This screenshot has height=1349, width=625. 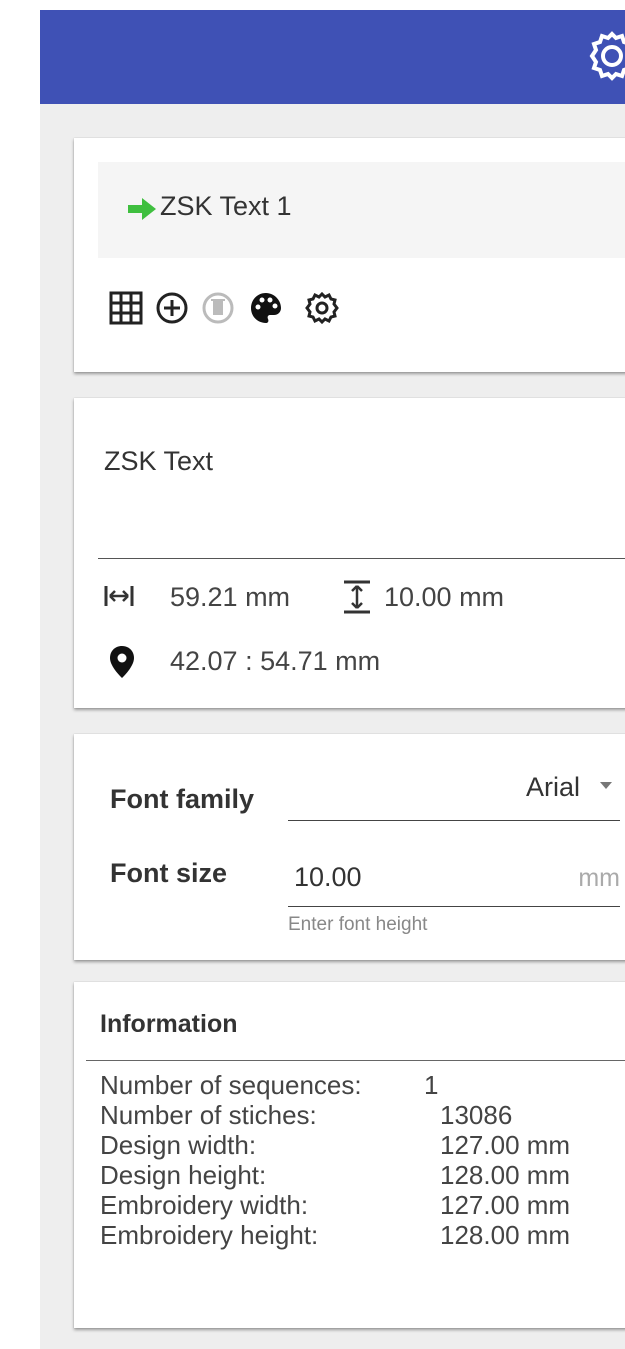 I want to click on height-value: 10.00 mm, so click(x=444, y=597).